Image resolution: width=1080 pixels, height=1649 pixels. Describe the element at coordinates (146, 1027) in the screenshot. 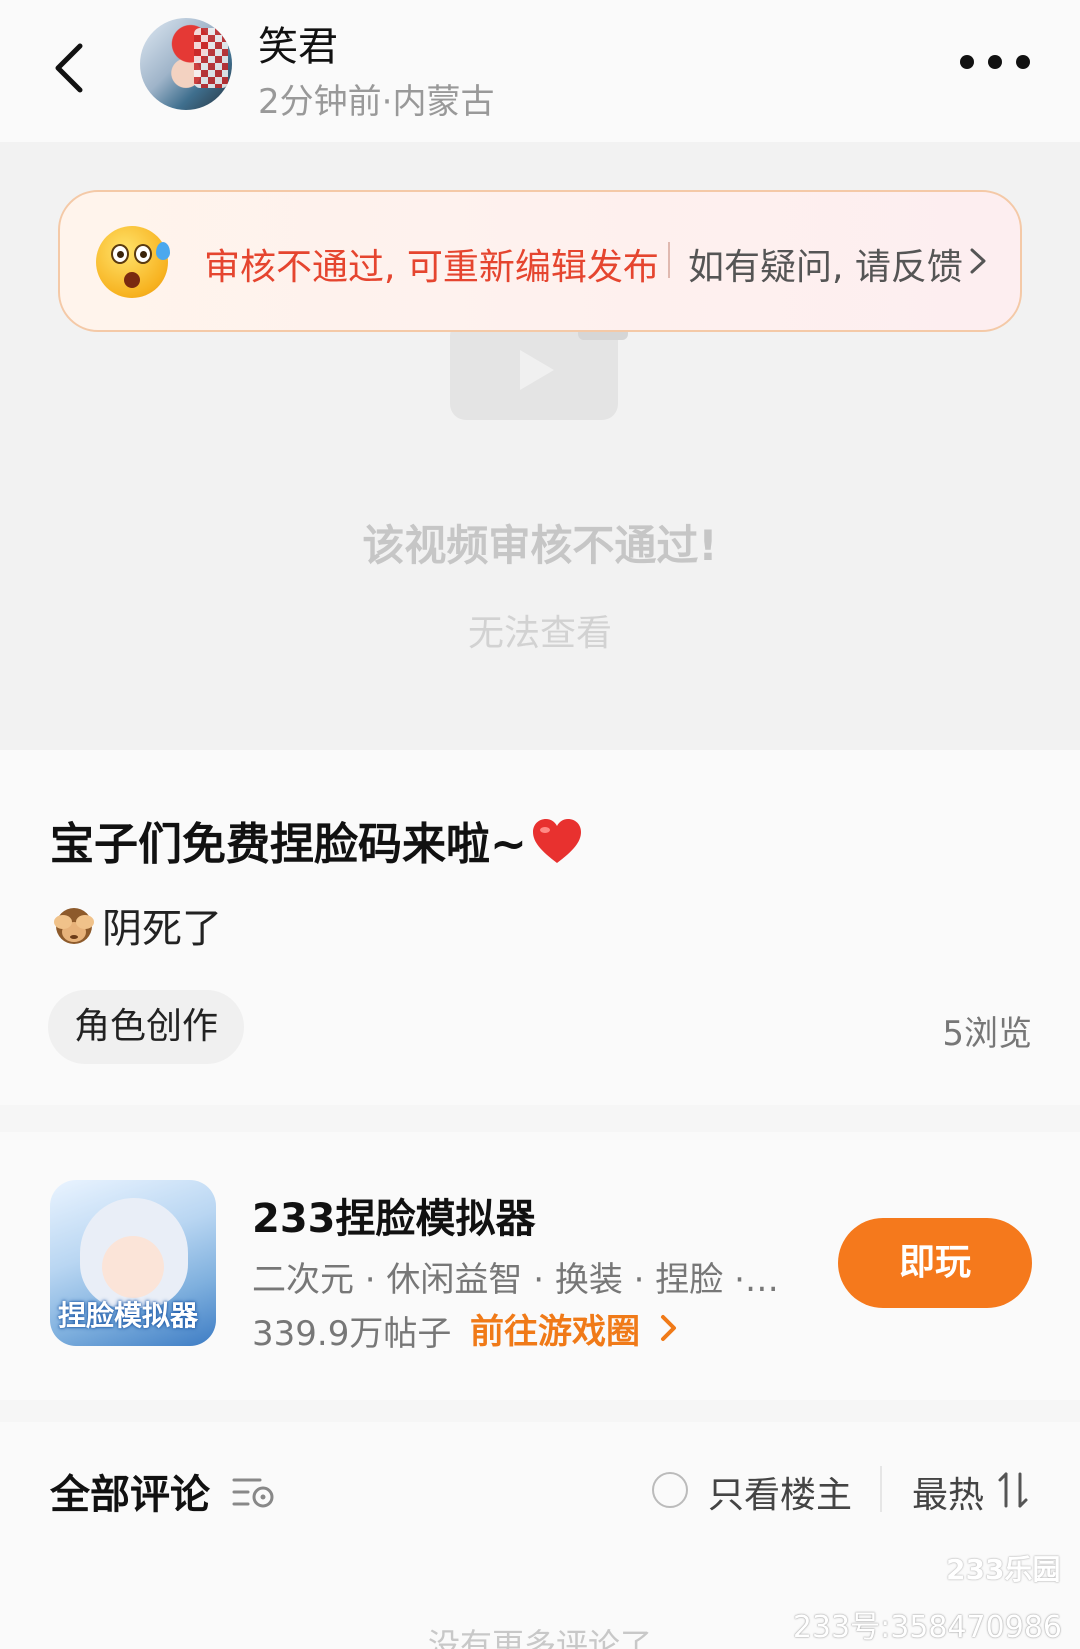

I see `topic-tag: 角色创作` at that location.